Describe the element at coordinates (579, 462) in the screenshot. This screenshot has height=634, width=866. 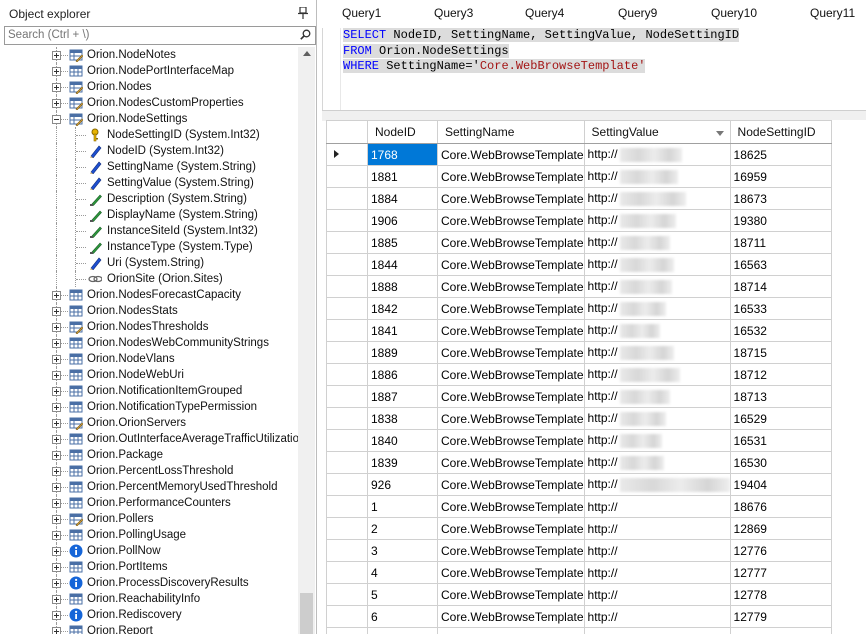
I see `table-row: 1839 Core.WebBrowseTemplate http:// 16530` at that location.